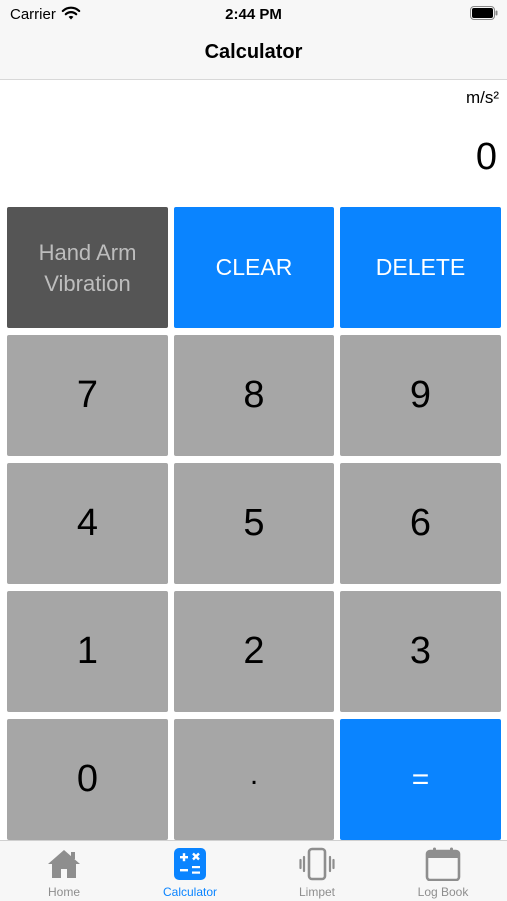 This screenshot has width=507, height=901. I want to click on home-icon, so click(64, 864).